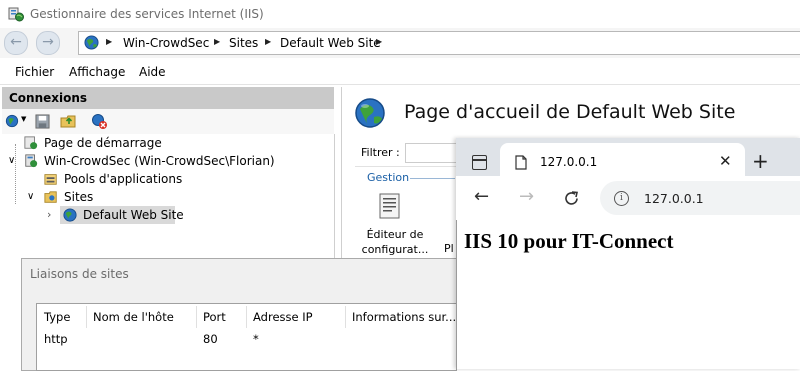 This screenshot has height=371, width=800. I want to click on config-editor-icon, so click(390, 206).